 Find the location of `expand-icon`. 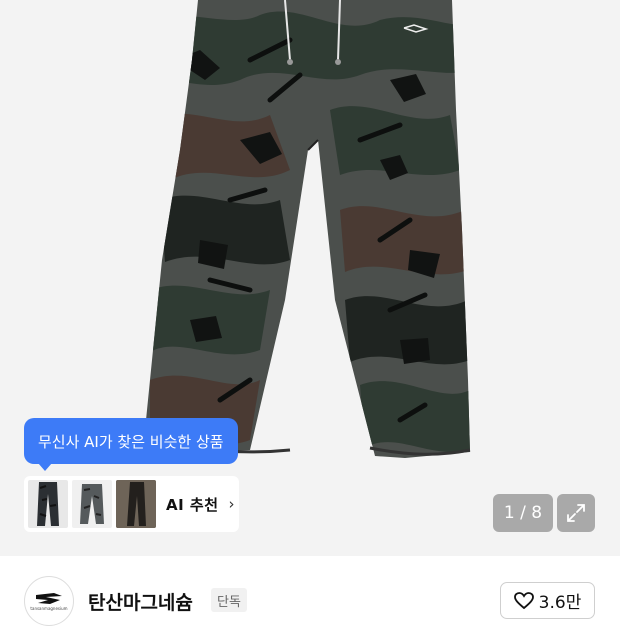

expand-icon is located at coordinates (576, 513).